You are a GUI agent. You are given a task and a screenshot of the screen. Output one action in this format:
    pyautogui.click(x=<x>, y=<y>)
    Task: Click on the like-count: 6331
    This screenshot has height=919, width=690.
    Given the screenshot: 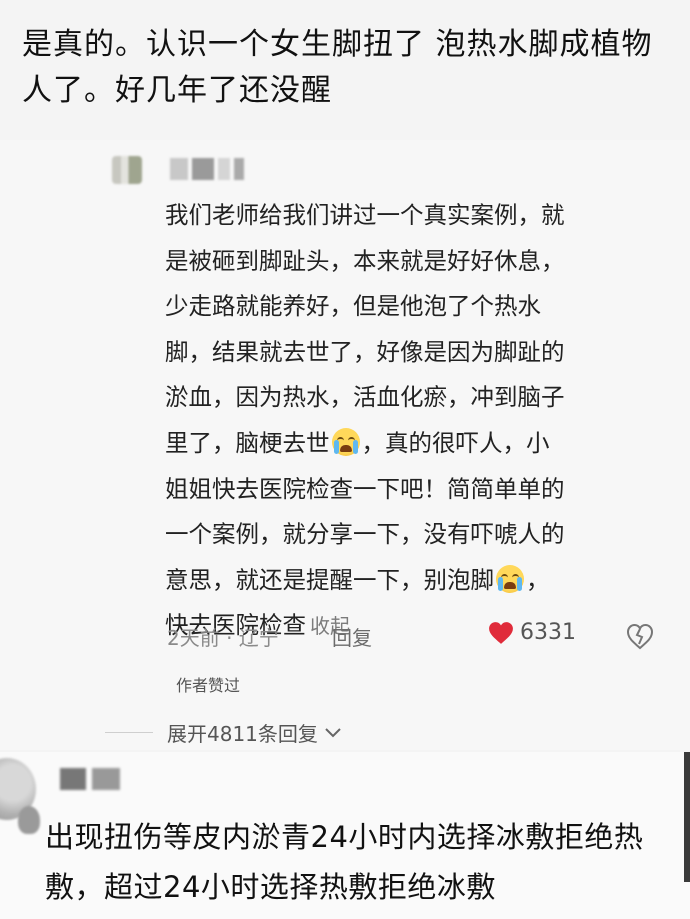 What is the action you would take?
    pyautogui.click(x=548, y=632)
    